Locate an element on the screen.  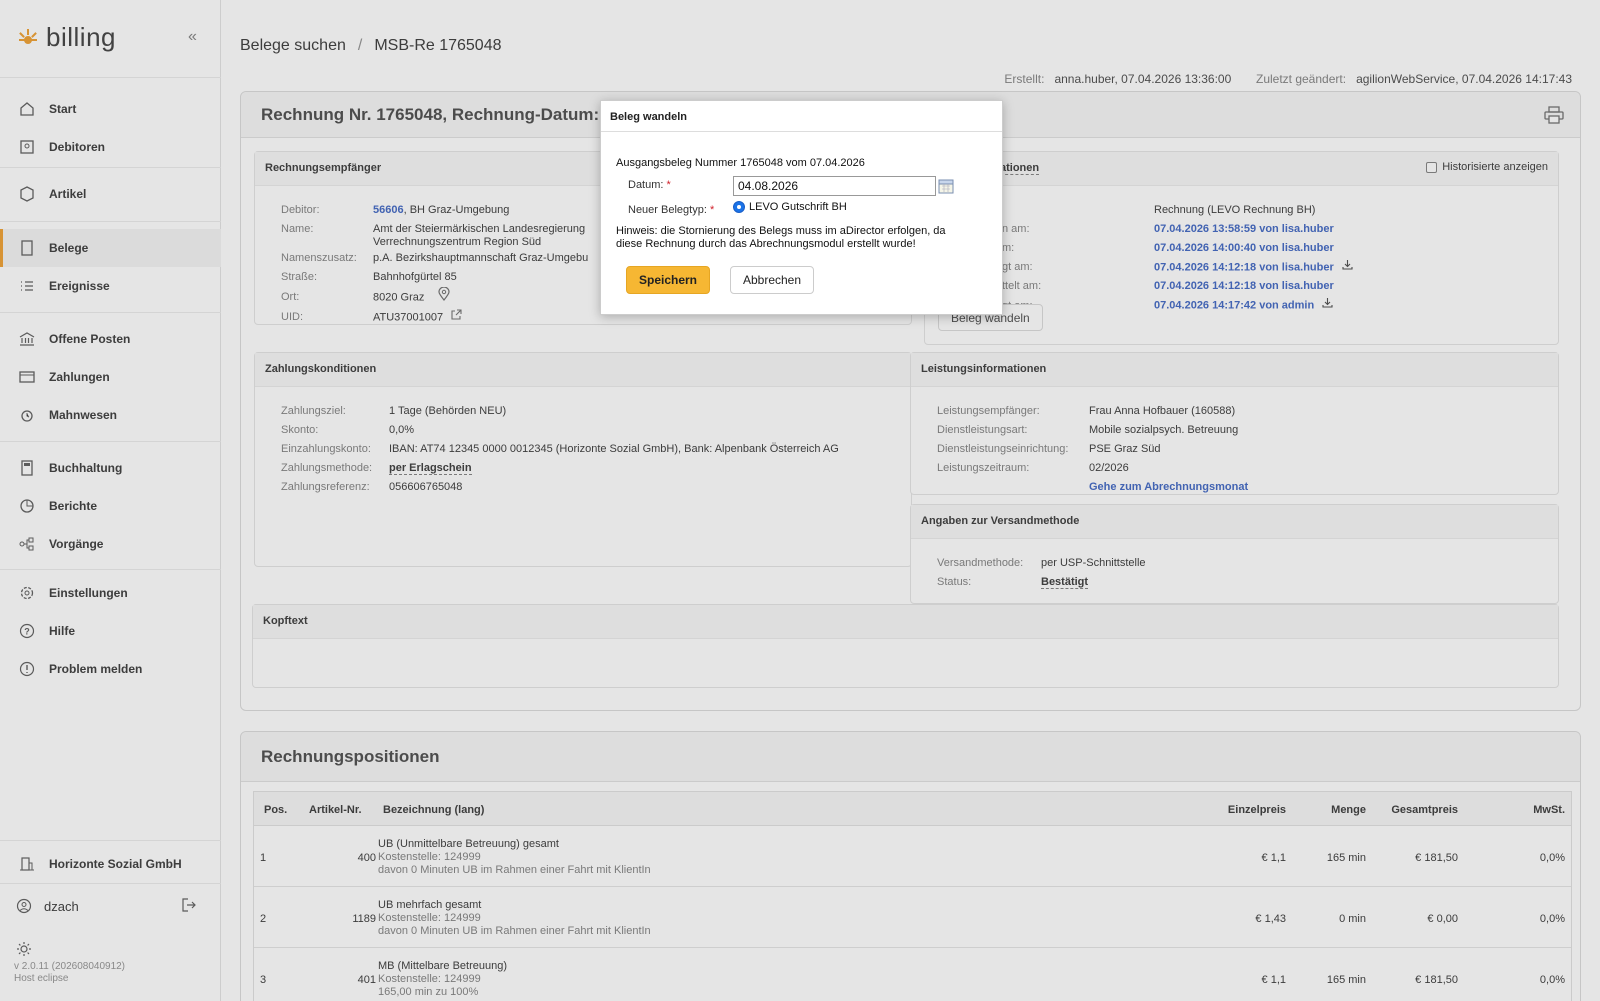
cancel-button: Abbrechen is located at coordinates (772, 280).